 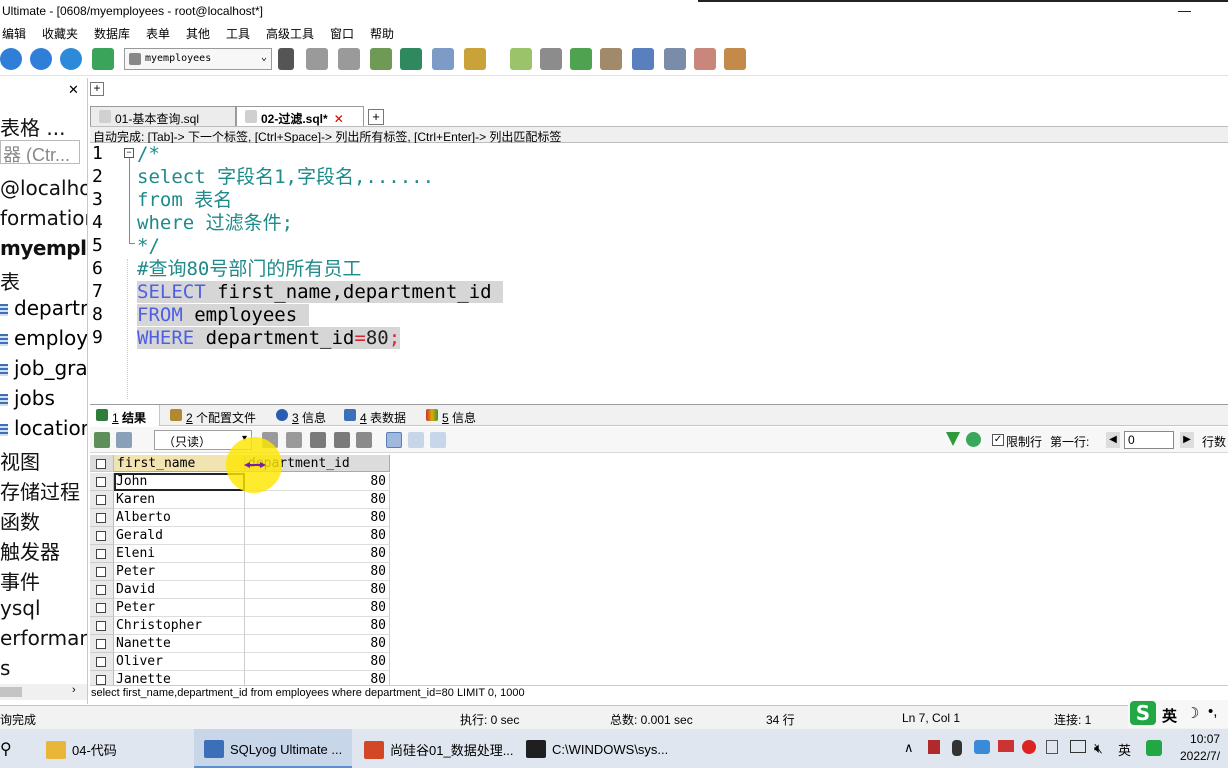 I want to click on table-row: Peter 80, so click(x=240, y=572).